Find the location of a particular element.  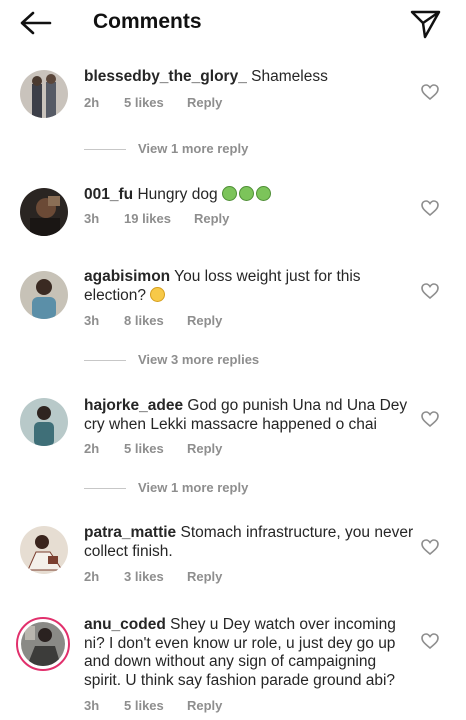

comment-text: 001_fu Hungry dog is located at coordinates (249, 195).